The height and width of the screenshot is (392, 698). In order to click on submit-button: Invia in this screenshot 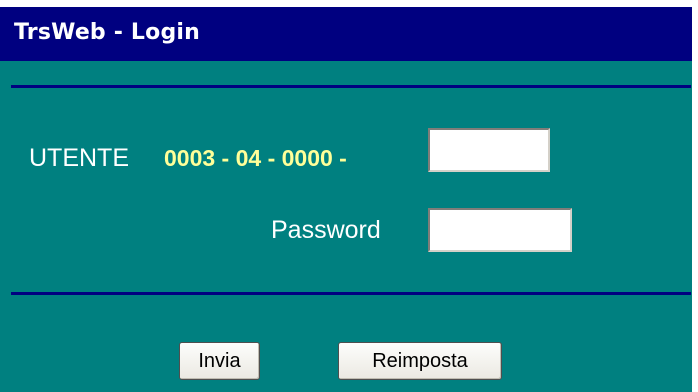, I will do `click(219, 361)`.